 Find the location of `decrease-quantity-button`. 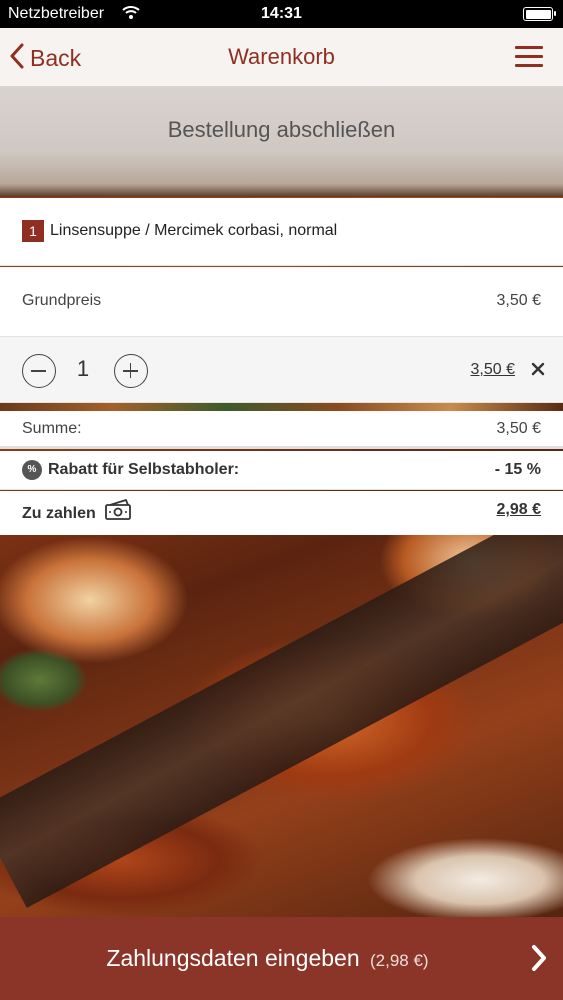

decrease-quantity-button is located at coordinates (39, 371).